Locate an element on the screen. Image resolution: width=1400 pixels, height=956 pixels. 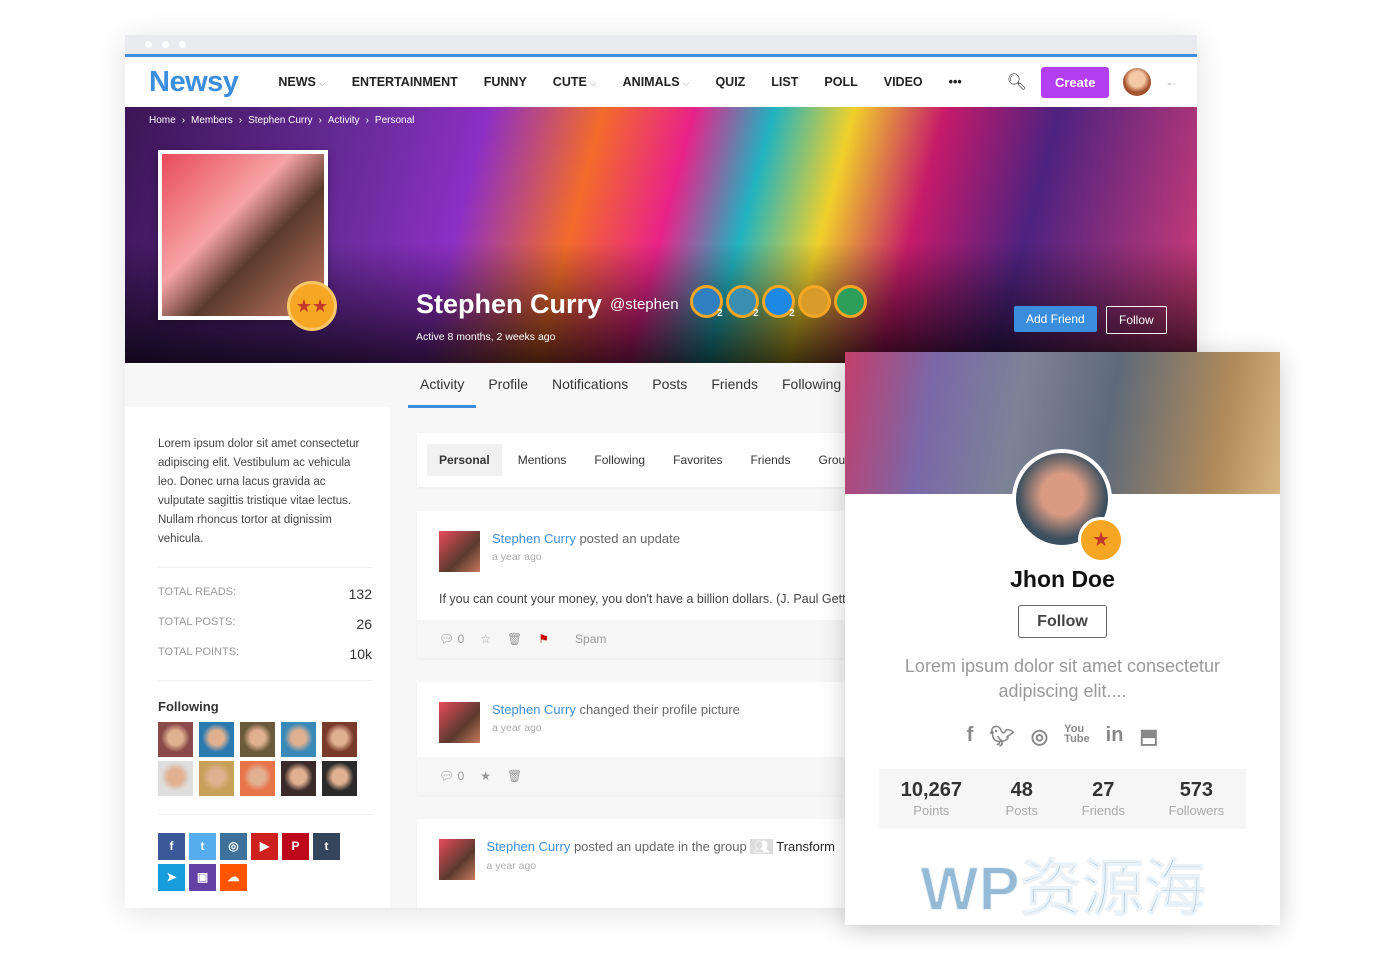
flag-icon: ⚑ is located at coordinates (543, 639).